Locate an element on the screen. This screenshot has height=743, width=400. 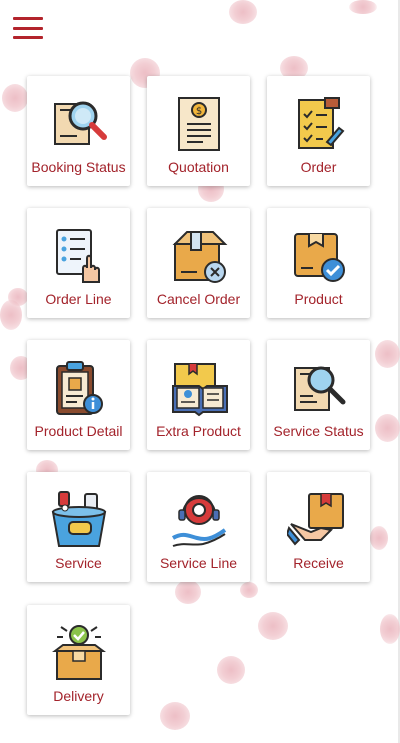
tile-booking-status: Booking Status is located at coordinates (78, 131).